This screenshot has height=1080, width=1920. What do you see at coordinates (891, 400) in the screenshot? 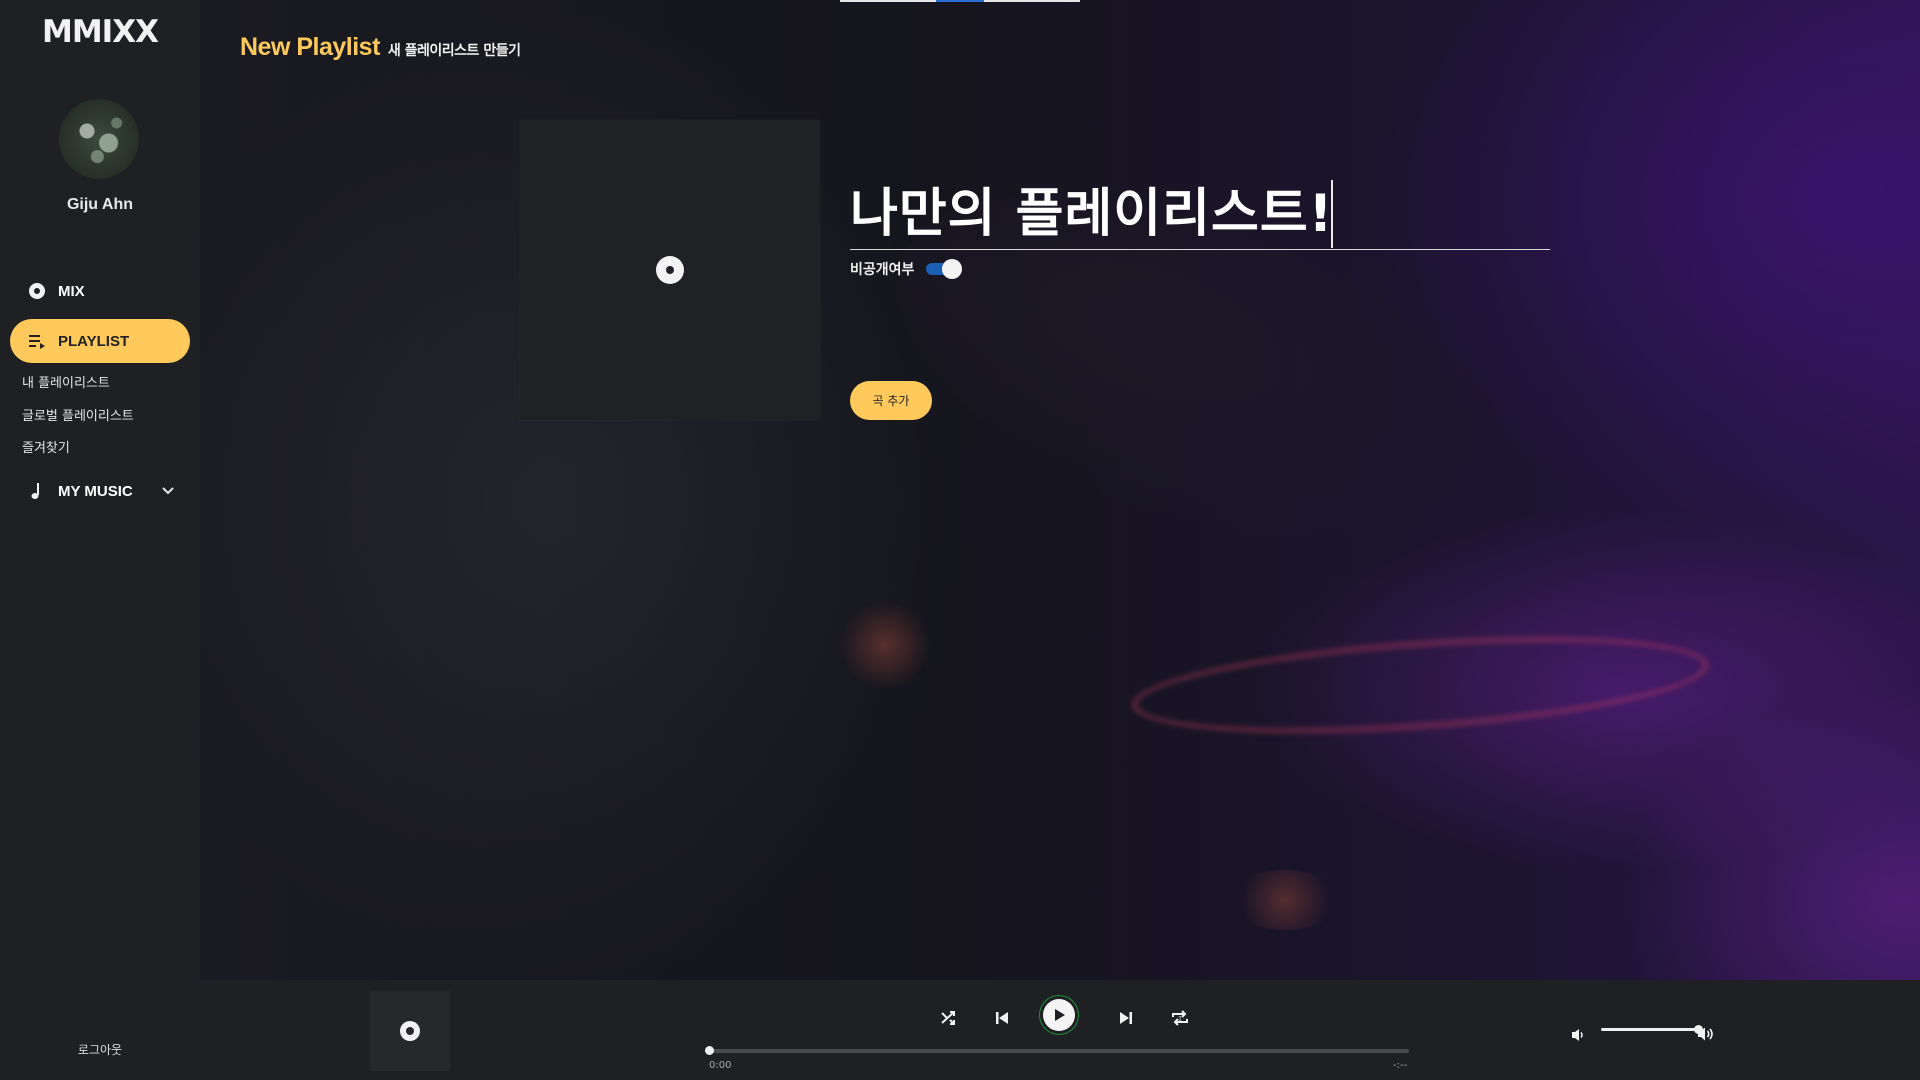
I see `add-song-button: 곡 추가` at bounding box center [891, 400].